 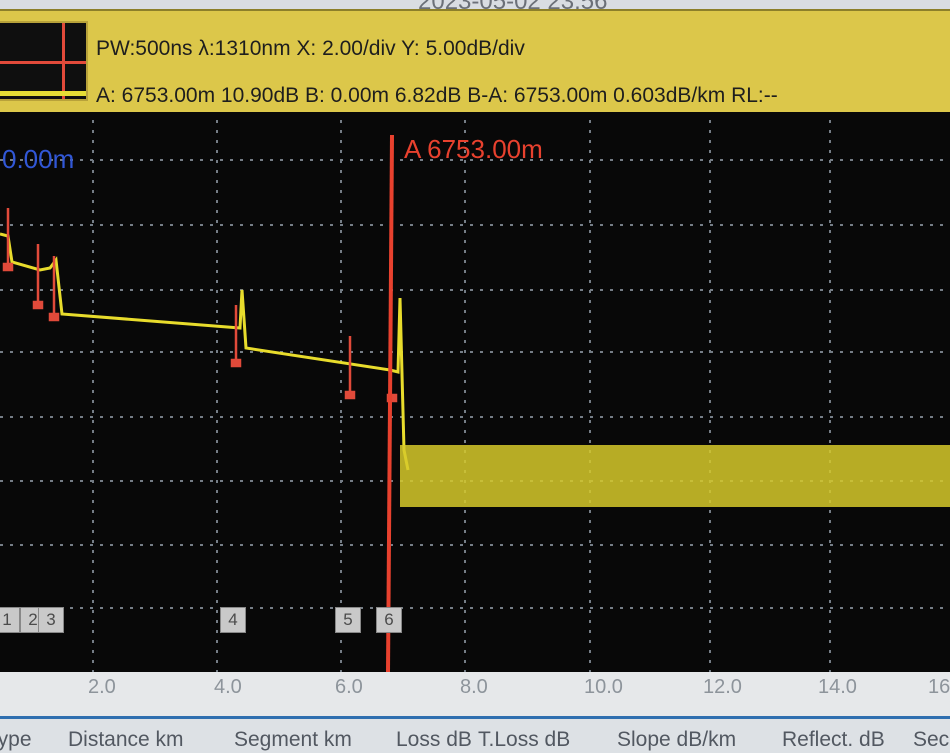 What do you see at coordinates (102, 687) in the screenshot?
I see `x-tick: 2.0` at bounding box center [102, 687].